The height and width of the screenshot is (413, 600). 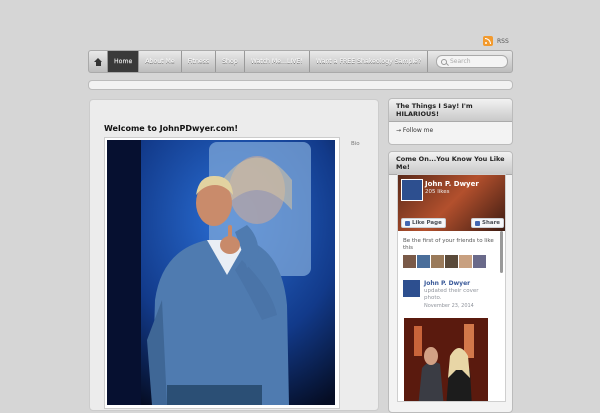 I want to click on search-placeholder: Search, so click(x=460, y=61).